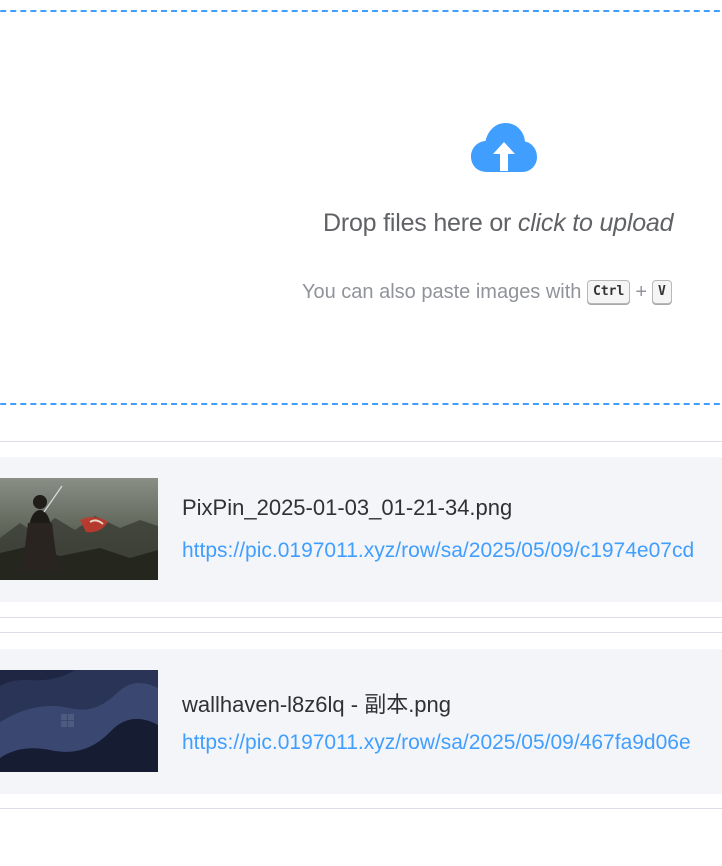 The image size is (722, 866). I want to click on drop-files-text: Drop files here or click to upload, so click(498, 223).